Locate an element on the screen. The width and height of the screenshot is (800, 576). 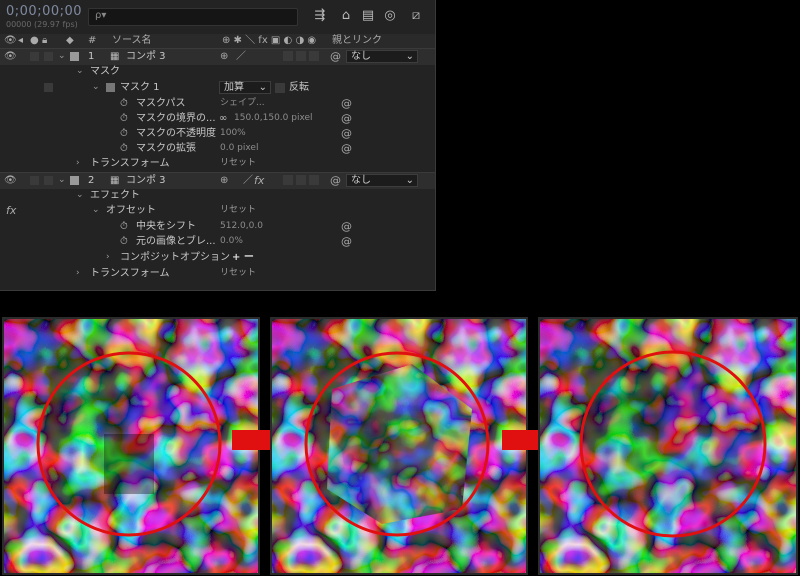
solo-column-icon: ● is located at coordinates (34, 41).